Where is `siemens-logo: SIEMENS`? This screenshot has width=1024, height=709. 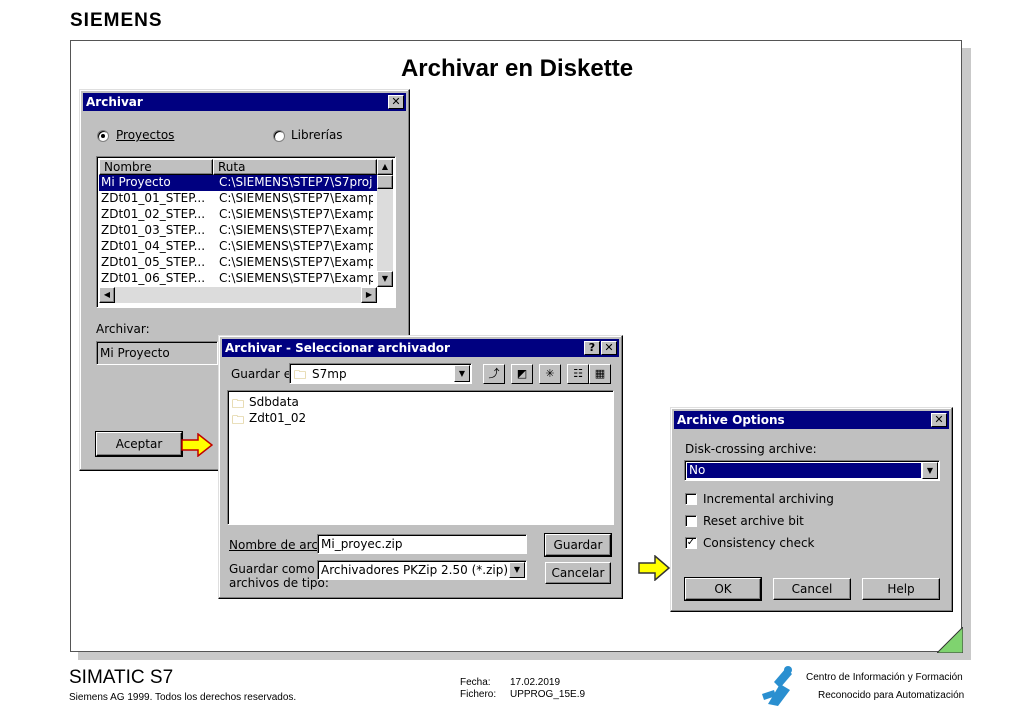 siemens-logo: SIEMENS is located at coordinates (116, 20).